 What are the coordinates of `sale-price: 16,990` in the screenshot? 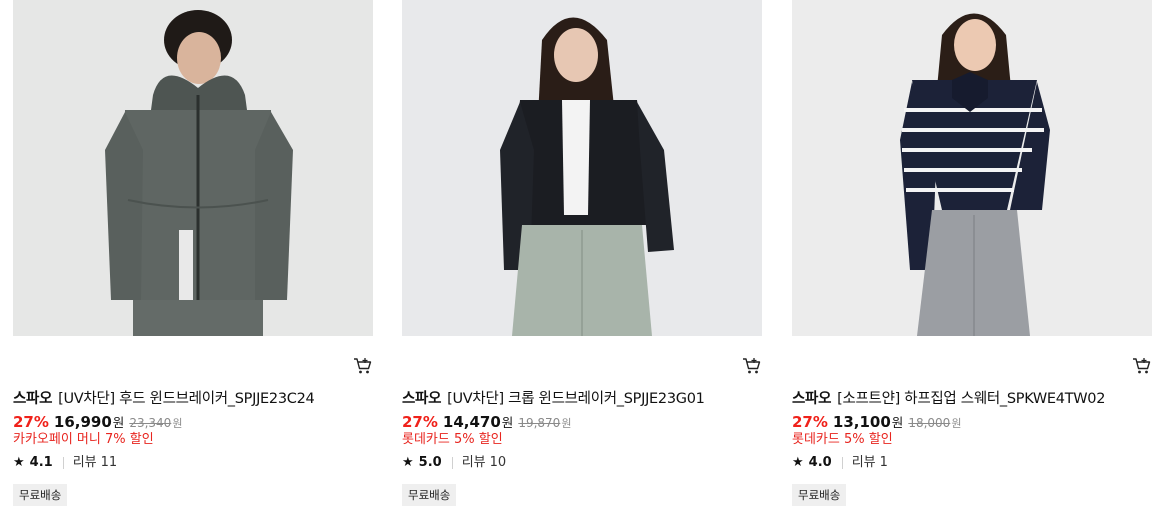 It's located at (82, 422).